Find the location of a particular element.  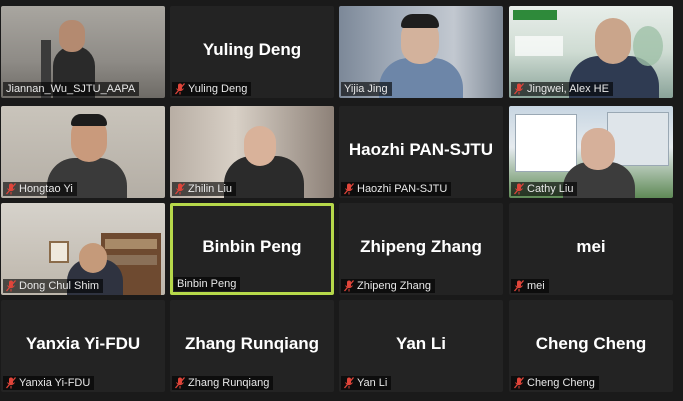

participant-name-label: Yijia Jing is located at coordinates (366, 89).